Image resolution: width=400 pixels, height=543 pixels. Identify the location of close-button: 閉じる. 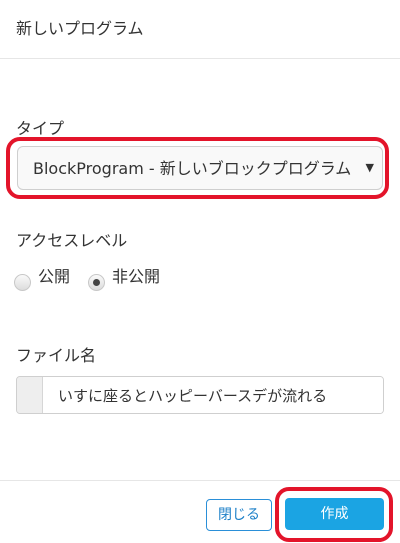
(239, 515).